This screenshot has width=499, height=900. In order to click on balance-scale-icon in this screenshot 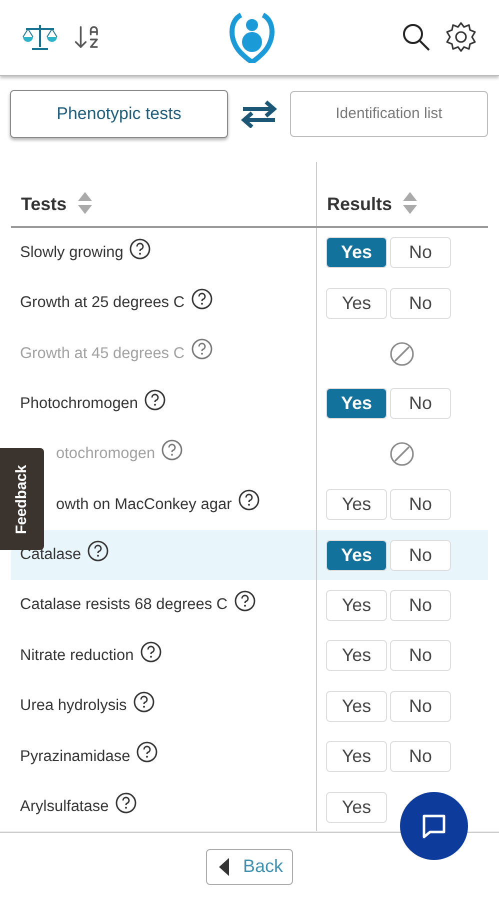, I will do `click(40, 37)`.